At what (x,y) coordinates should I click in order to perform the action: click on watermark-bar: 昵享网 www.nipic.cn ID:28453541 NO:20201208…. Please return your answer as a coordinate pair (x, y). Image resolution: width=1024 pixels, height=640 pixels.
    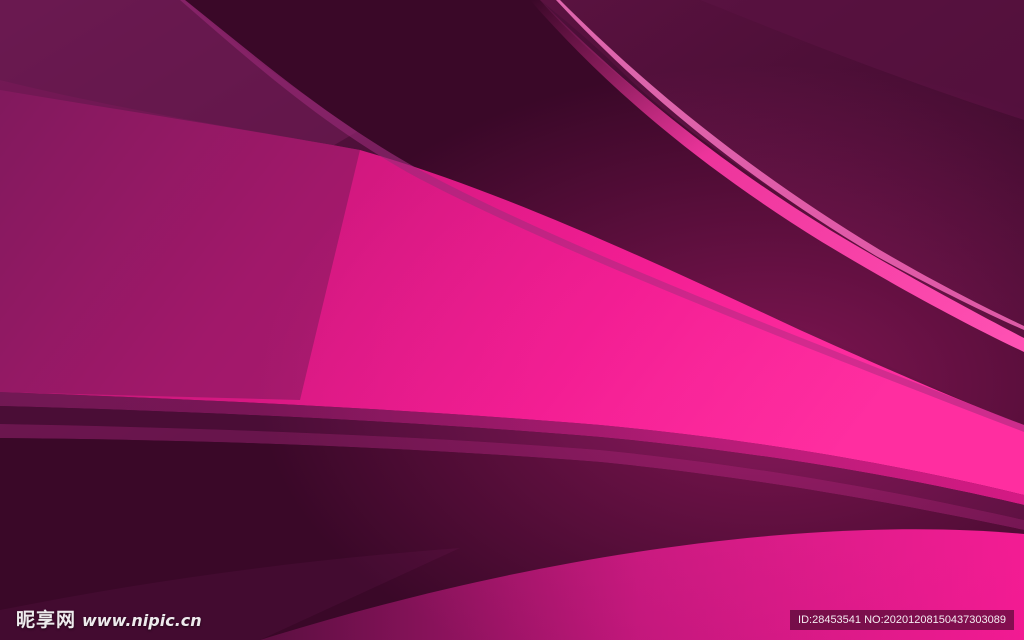
    Looking at the image, I should click on (512, 620).